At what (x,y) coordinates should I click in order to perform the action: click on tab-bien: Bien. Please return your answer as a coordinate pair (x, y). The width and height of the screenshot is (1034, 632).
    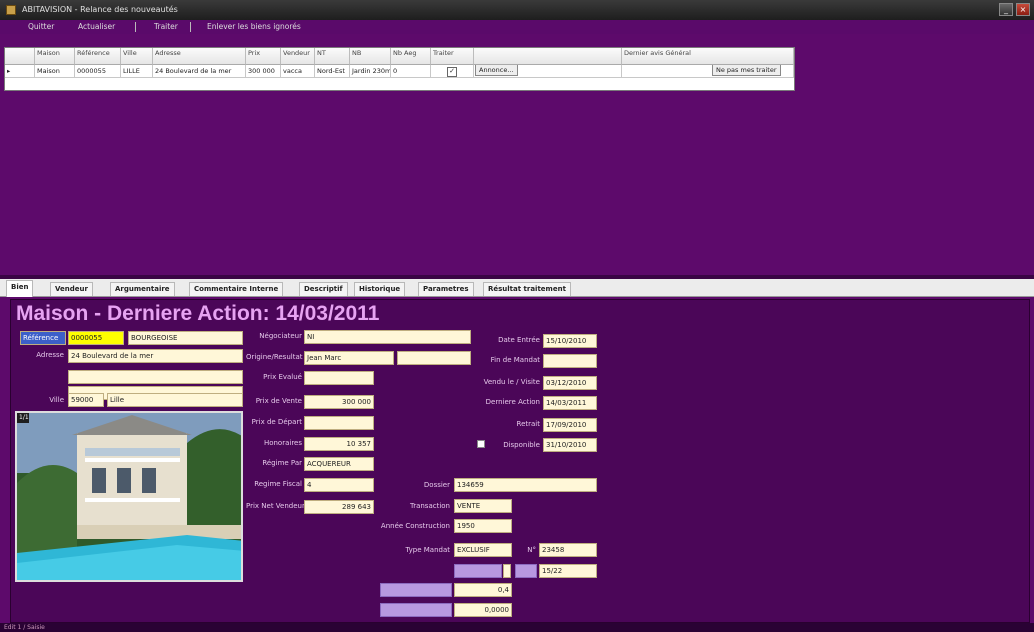
    Looking at the image, I should click on (20, 288).